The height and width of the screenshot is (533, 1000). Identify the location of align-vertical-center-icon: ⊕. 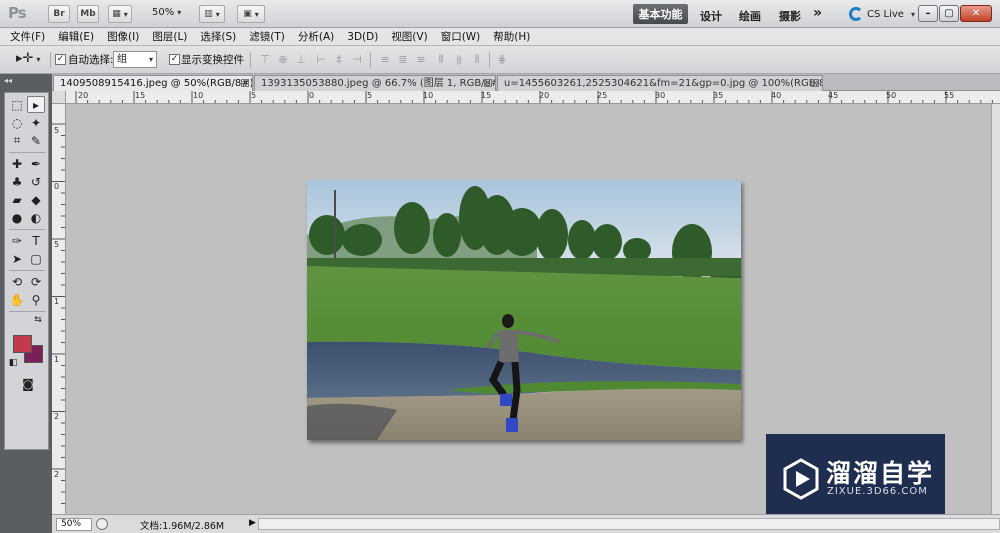
(283, 60).